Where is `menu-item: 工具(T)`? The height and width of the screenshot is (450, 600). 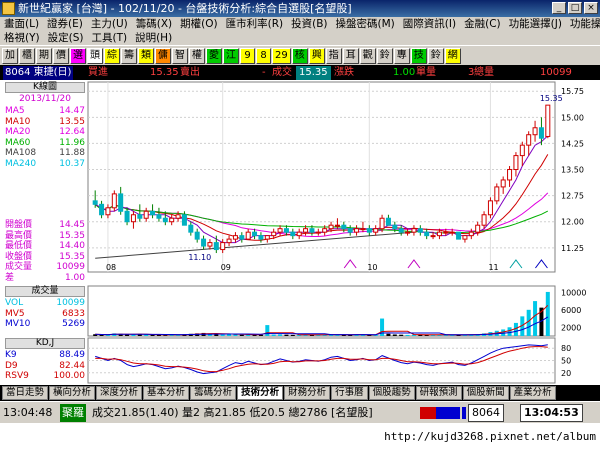
menu-item: 工具(T) is located at coordinates (109, 38).